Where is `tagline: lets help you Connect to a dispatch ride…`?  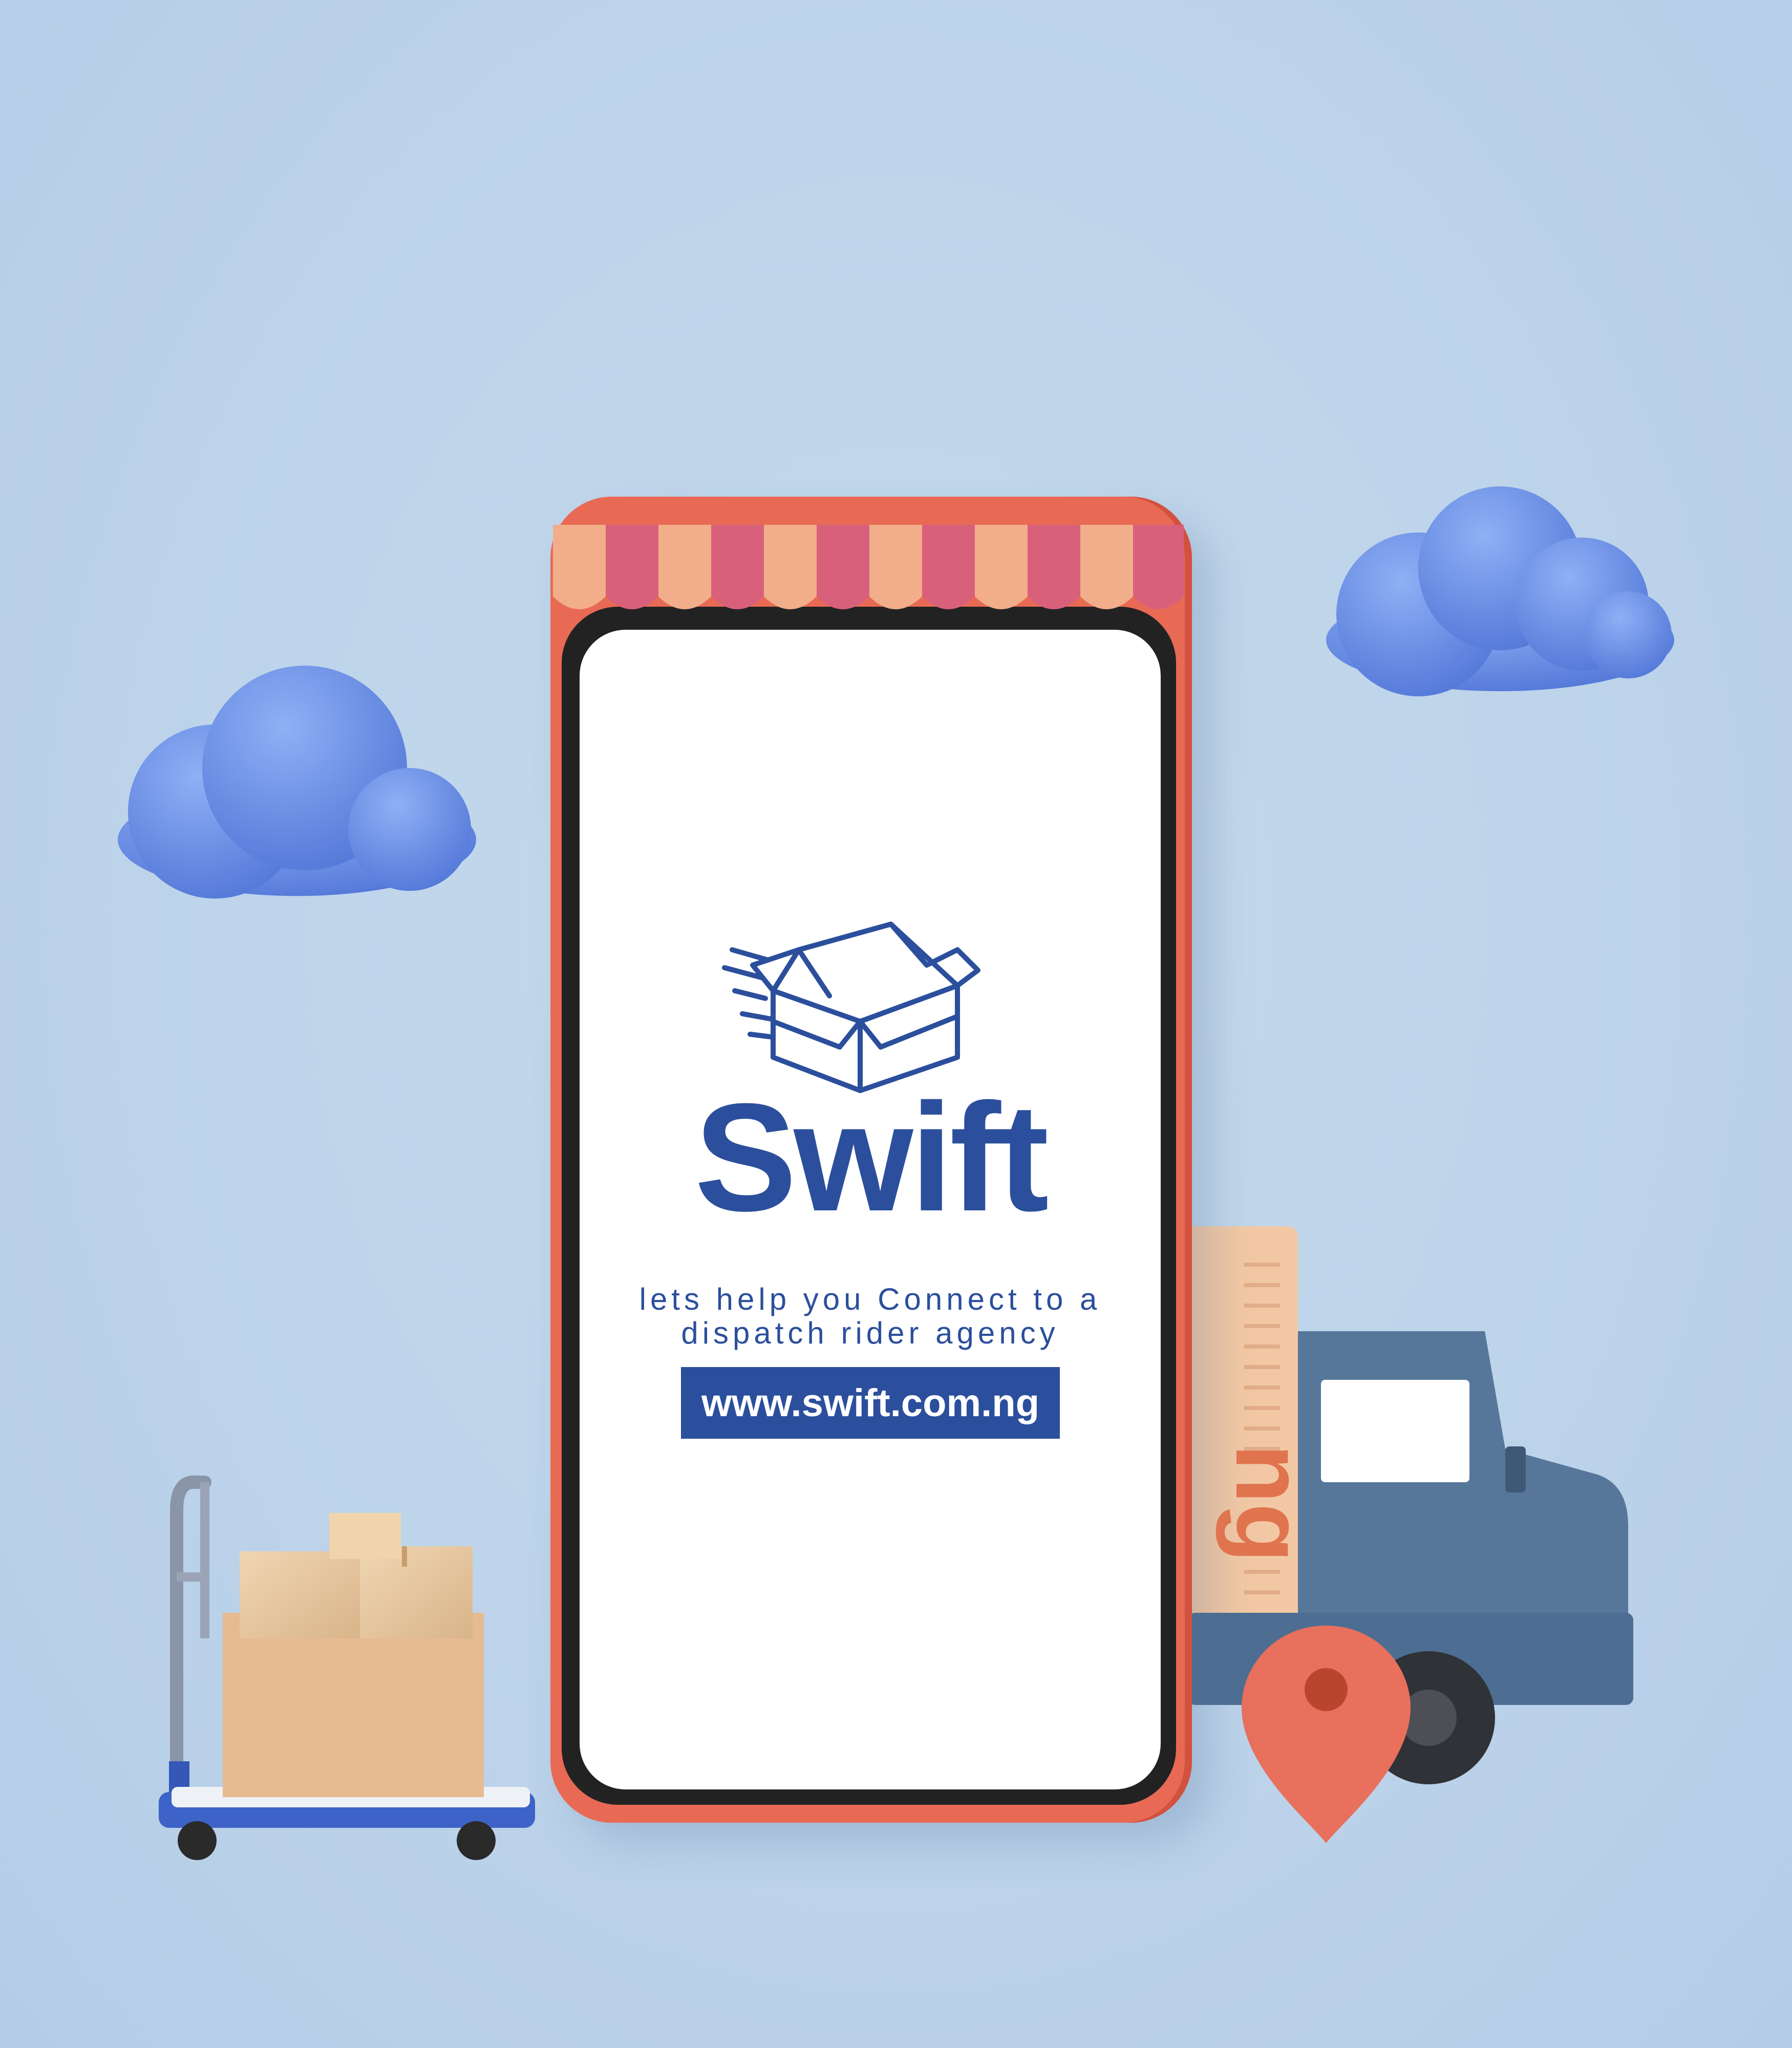 tagline: lets help you Connect to a dispatch ride… is located at coordinates (870, 1316).